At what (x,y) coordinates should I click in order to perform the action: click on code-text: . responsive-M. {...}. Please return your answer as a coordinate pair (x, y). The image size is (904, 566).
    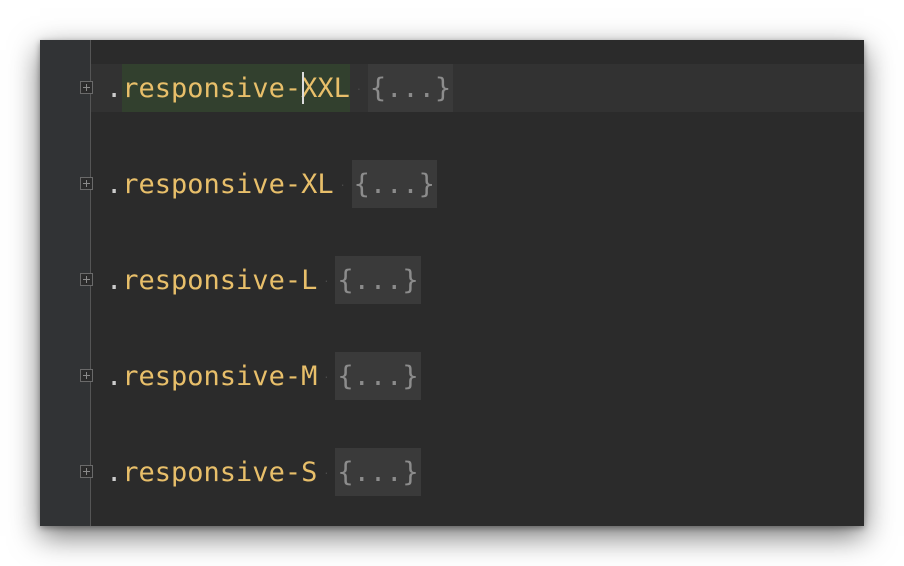
    Looking at the image, I should click on (263, 376).